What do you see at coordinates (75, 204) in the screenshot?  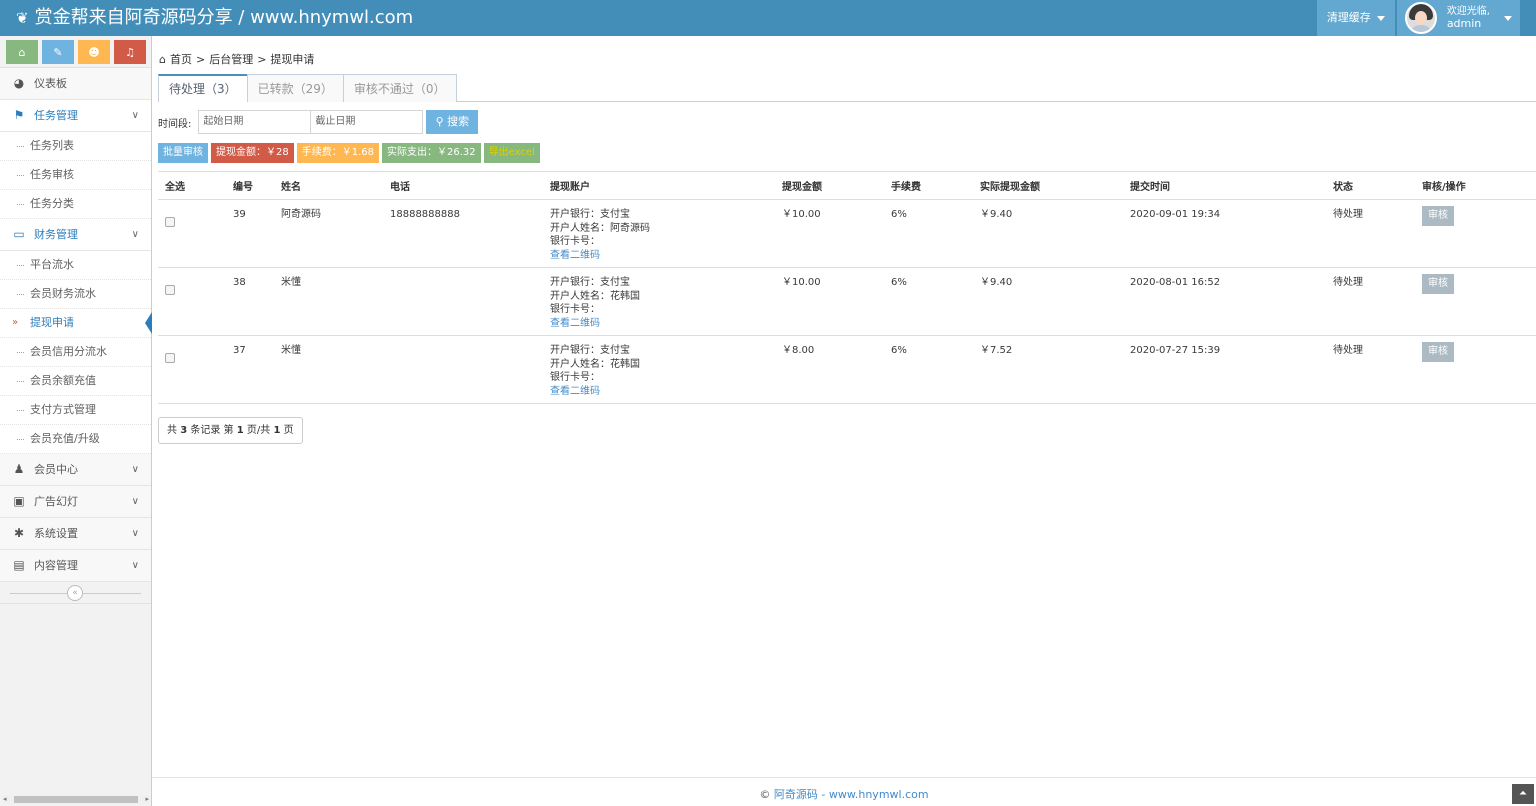 I see `sidebar-subitem-task-category: 任务分类` at bounding box center [75, 204].